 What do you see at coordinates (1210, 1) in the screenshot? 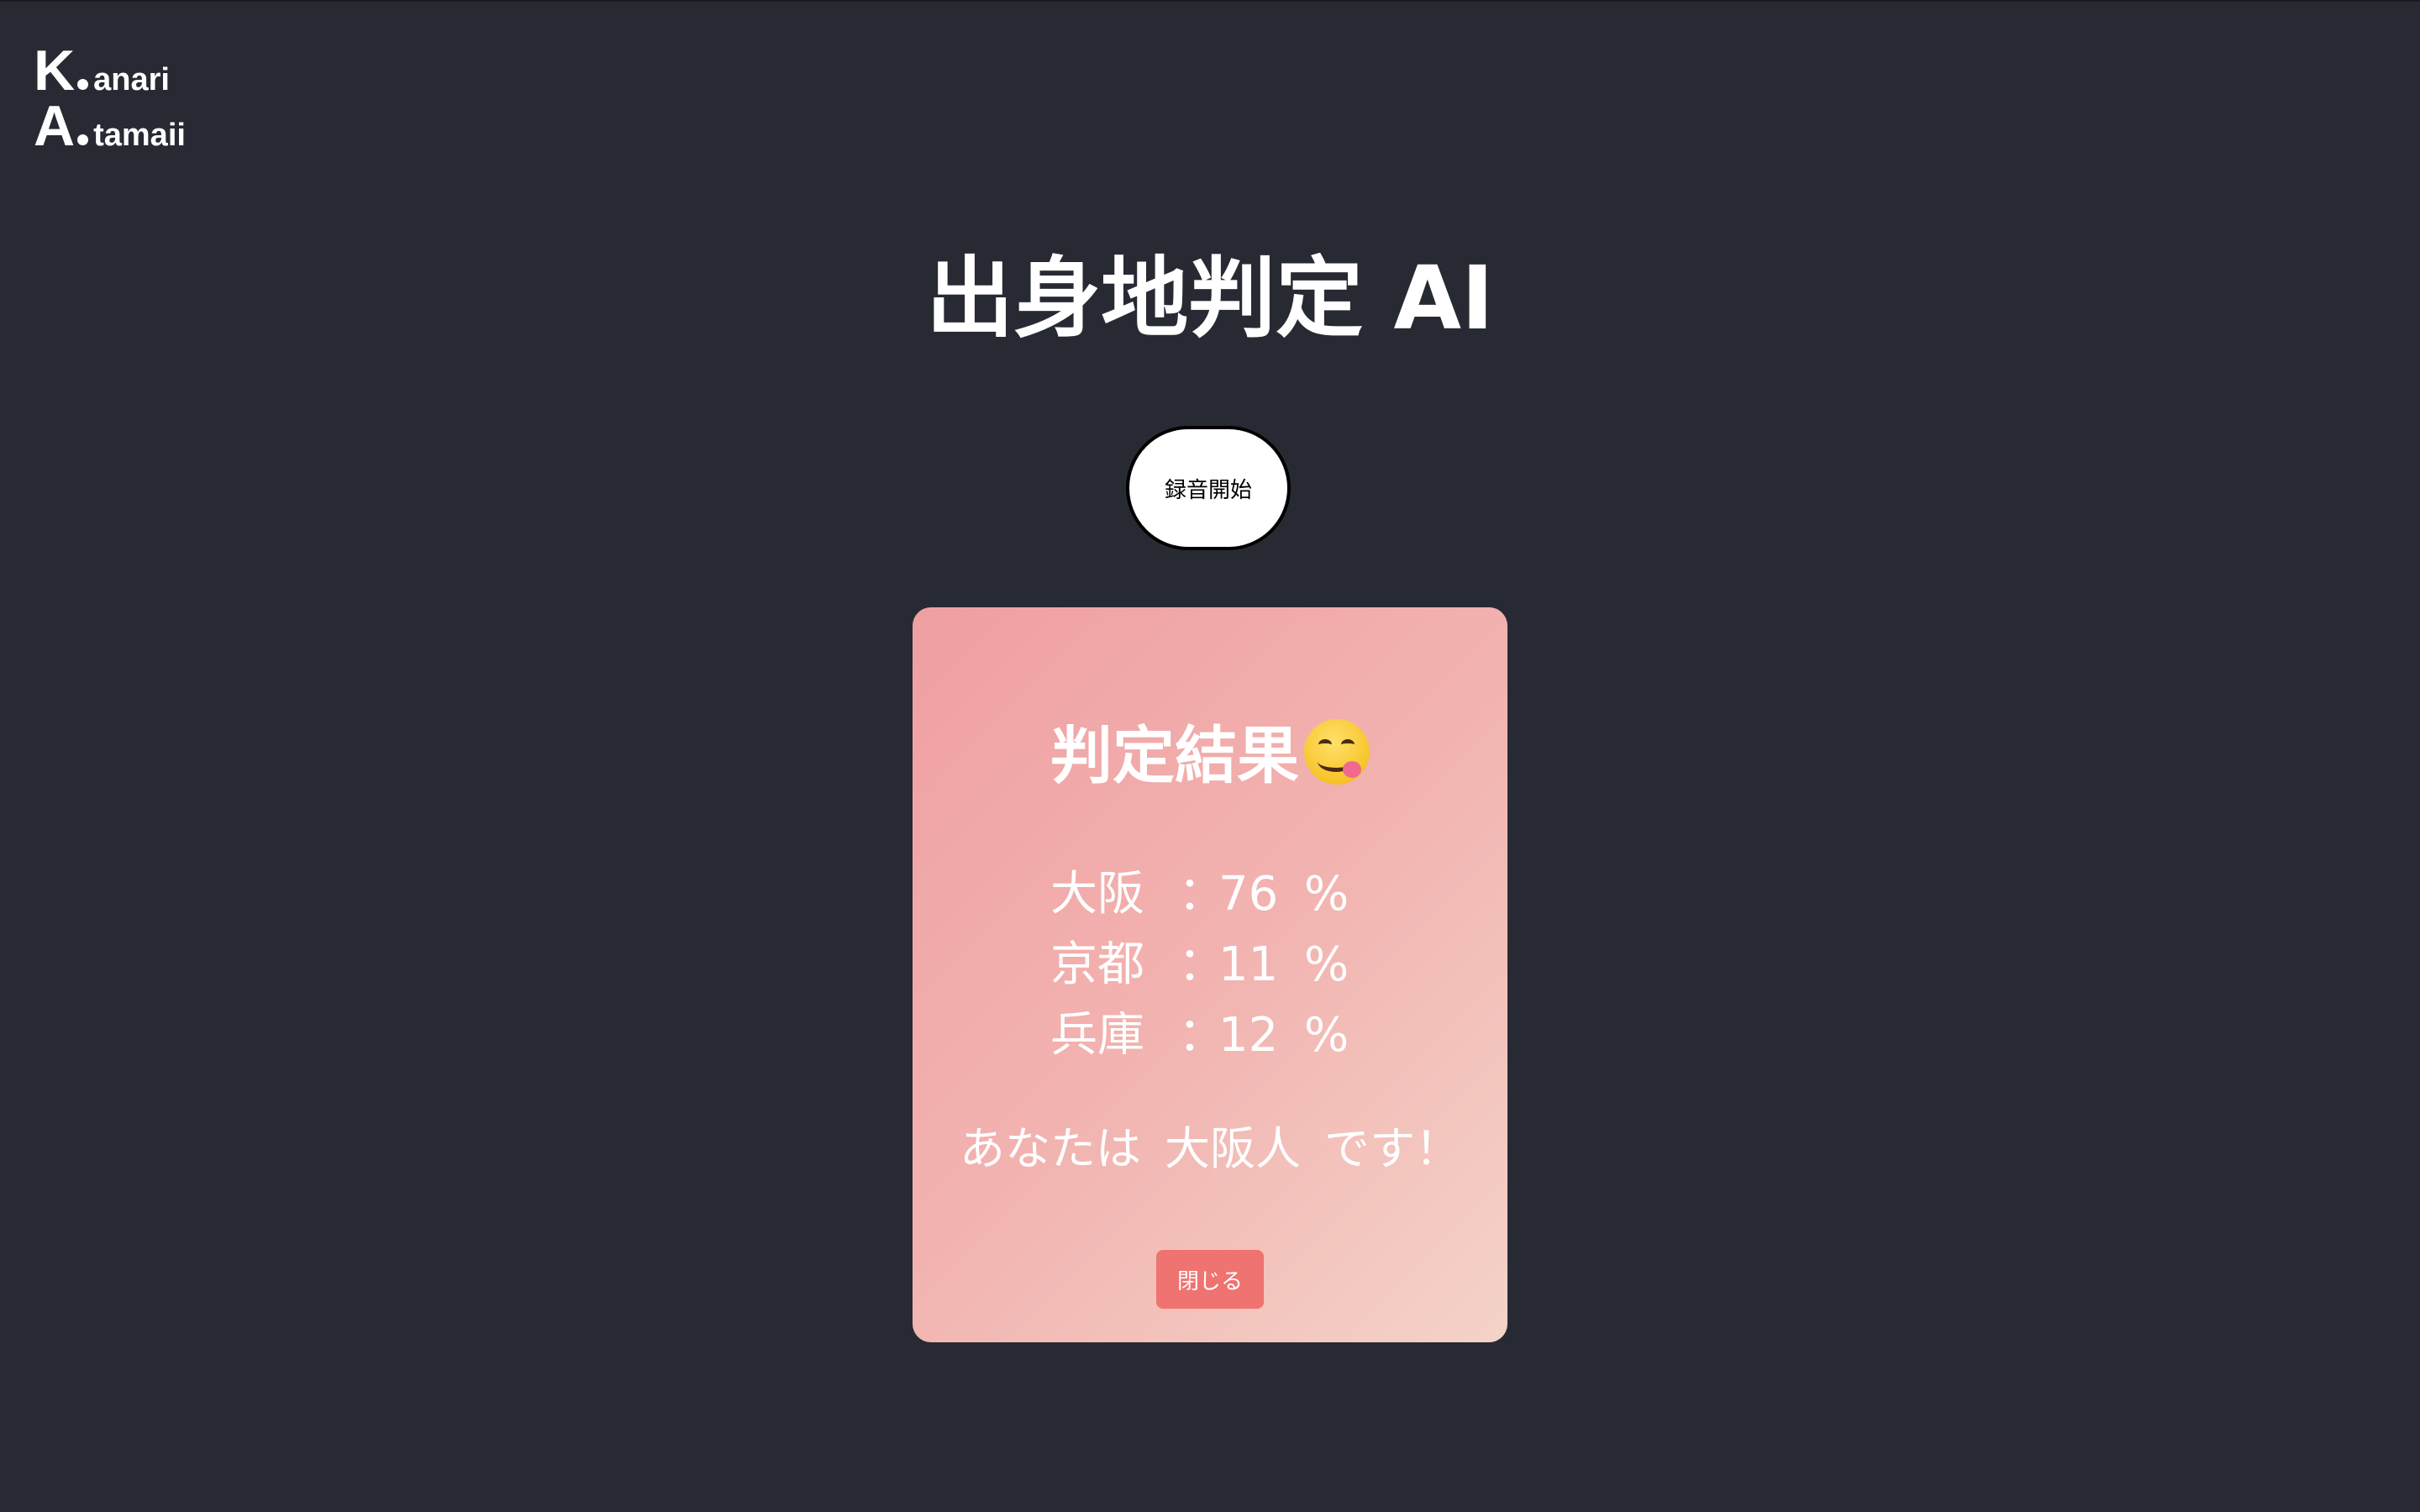
I see `top-border` at bounding box center [1210, 1].